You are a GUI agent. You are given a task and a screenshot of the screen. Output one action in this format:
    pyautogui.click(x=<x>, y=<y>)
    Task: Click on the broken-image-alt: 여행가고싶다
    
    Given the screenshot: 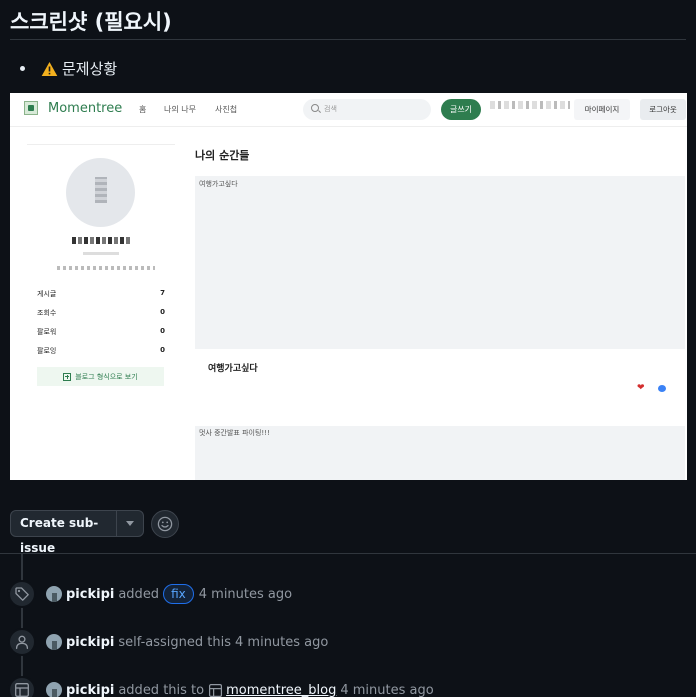 What is the action you would take?
    pyautogui.click(x=218, y=184)
    